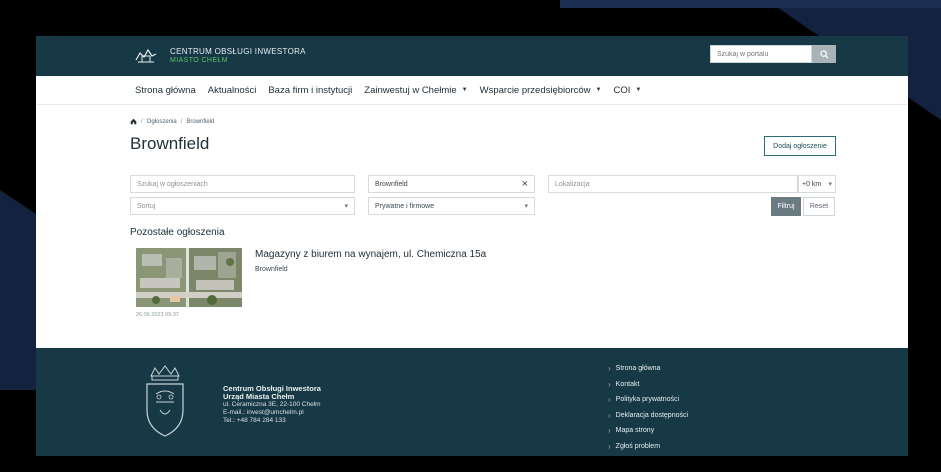  I want to click on nav-item-4: Wsparcie przedsiębiorców ▼, so click(541, 90).